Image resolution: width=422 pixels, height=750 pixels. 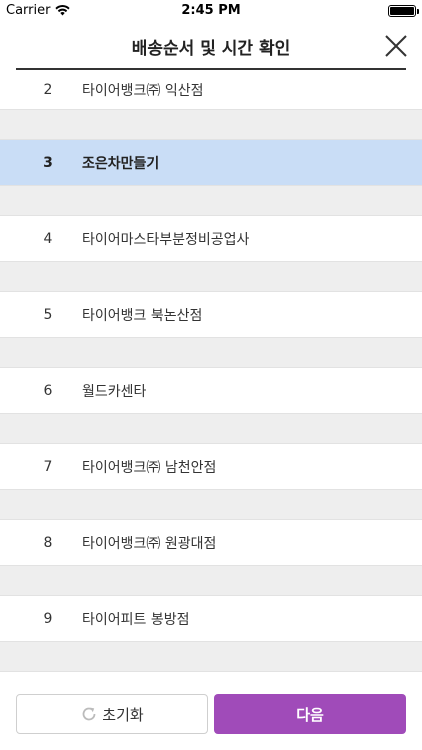 What do you see at coordinates (211, 49) in the screenshot?
I see `page-title: 배송순서 및 시간 확인` at bounding box center [211, 49].